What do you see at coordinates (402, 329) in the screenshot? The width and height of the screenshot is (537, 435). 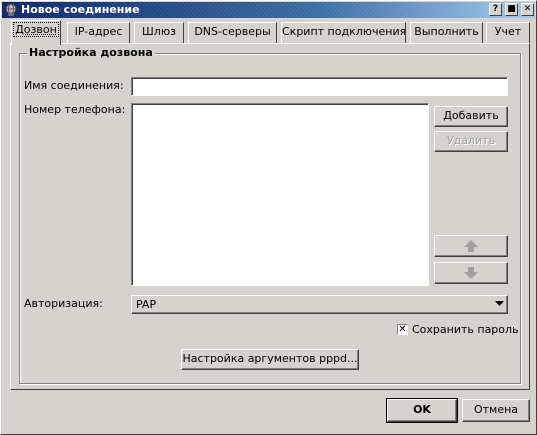 I see `save-password-checkbox: ✕` at bounding box center [402, 329].